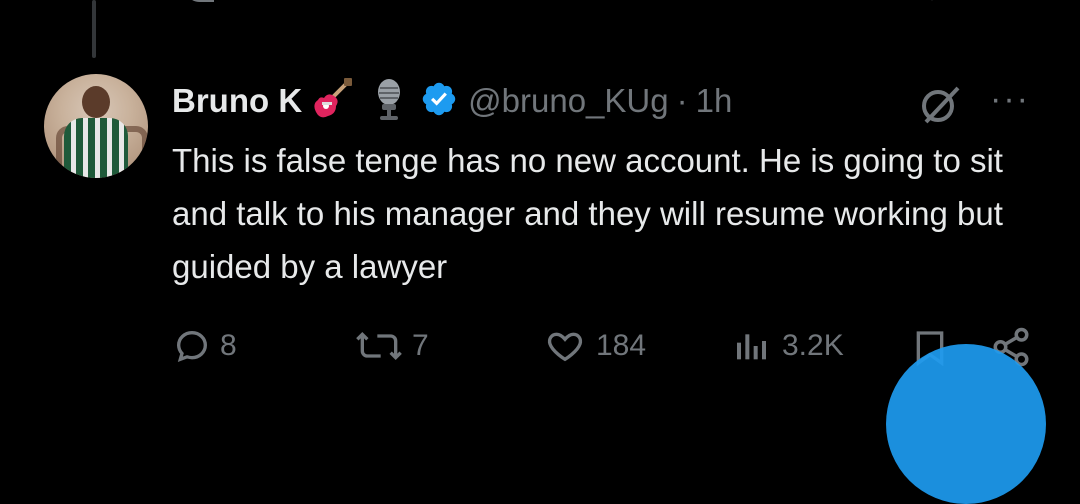 This screenshot has height=504, width=1080. Describe the element at coordinates (96, 126) in the screenshot. I see `avatar` at that location.